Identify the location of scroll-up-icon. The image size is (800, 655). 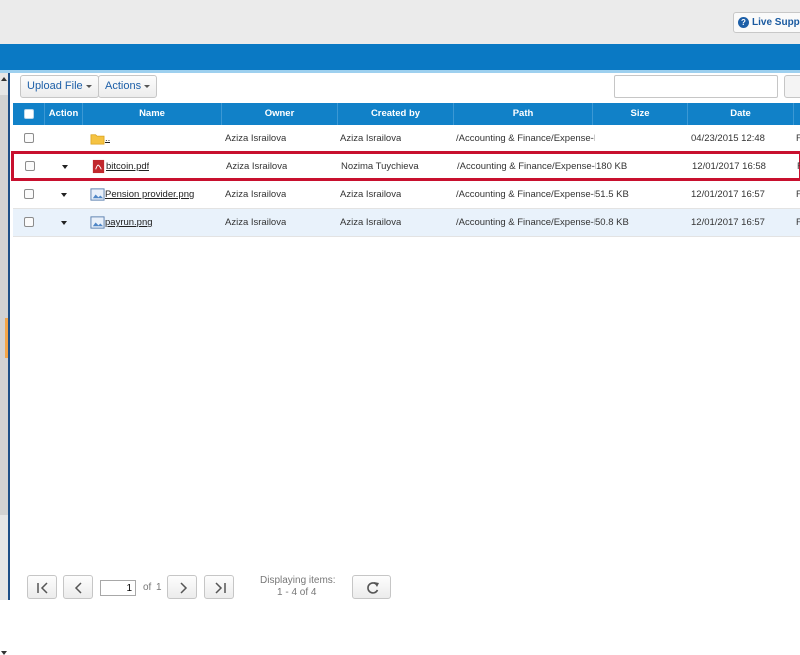
(4, 79).